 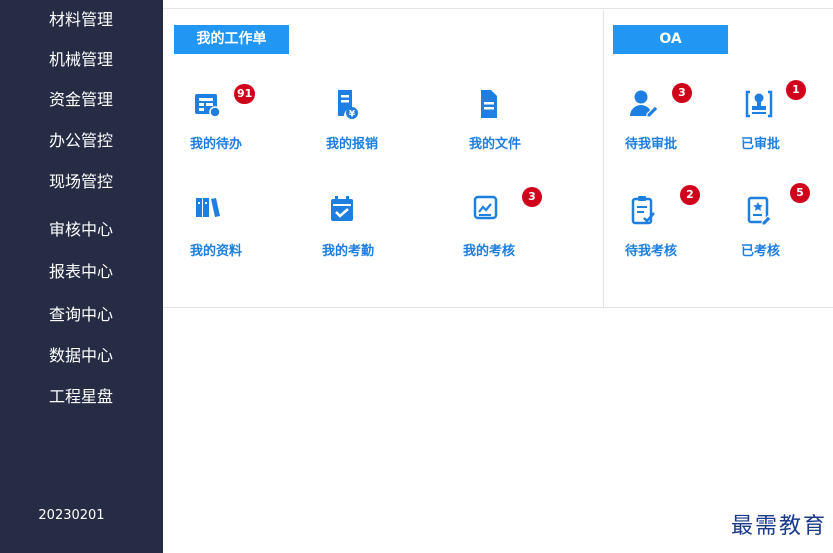 What do you see at coordinates (245, 94) in the screenshot?
I see `badge-my-todo: 91` at bounding box center [245, 94].